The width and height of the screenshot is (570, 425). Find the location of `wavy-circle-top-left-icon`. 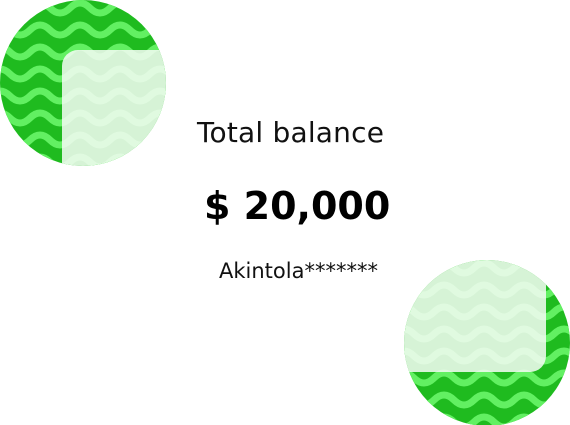

wavy-circle-top-left-icon is located at coordinates (83, 83).